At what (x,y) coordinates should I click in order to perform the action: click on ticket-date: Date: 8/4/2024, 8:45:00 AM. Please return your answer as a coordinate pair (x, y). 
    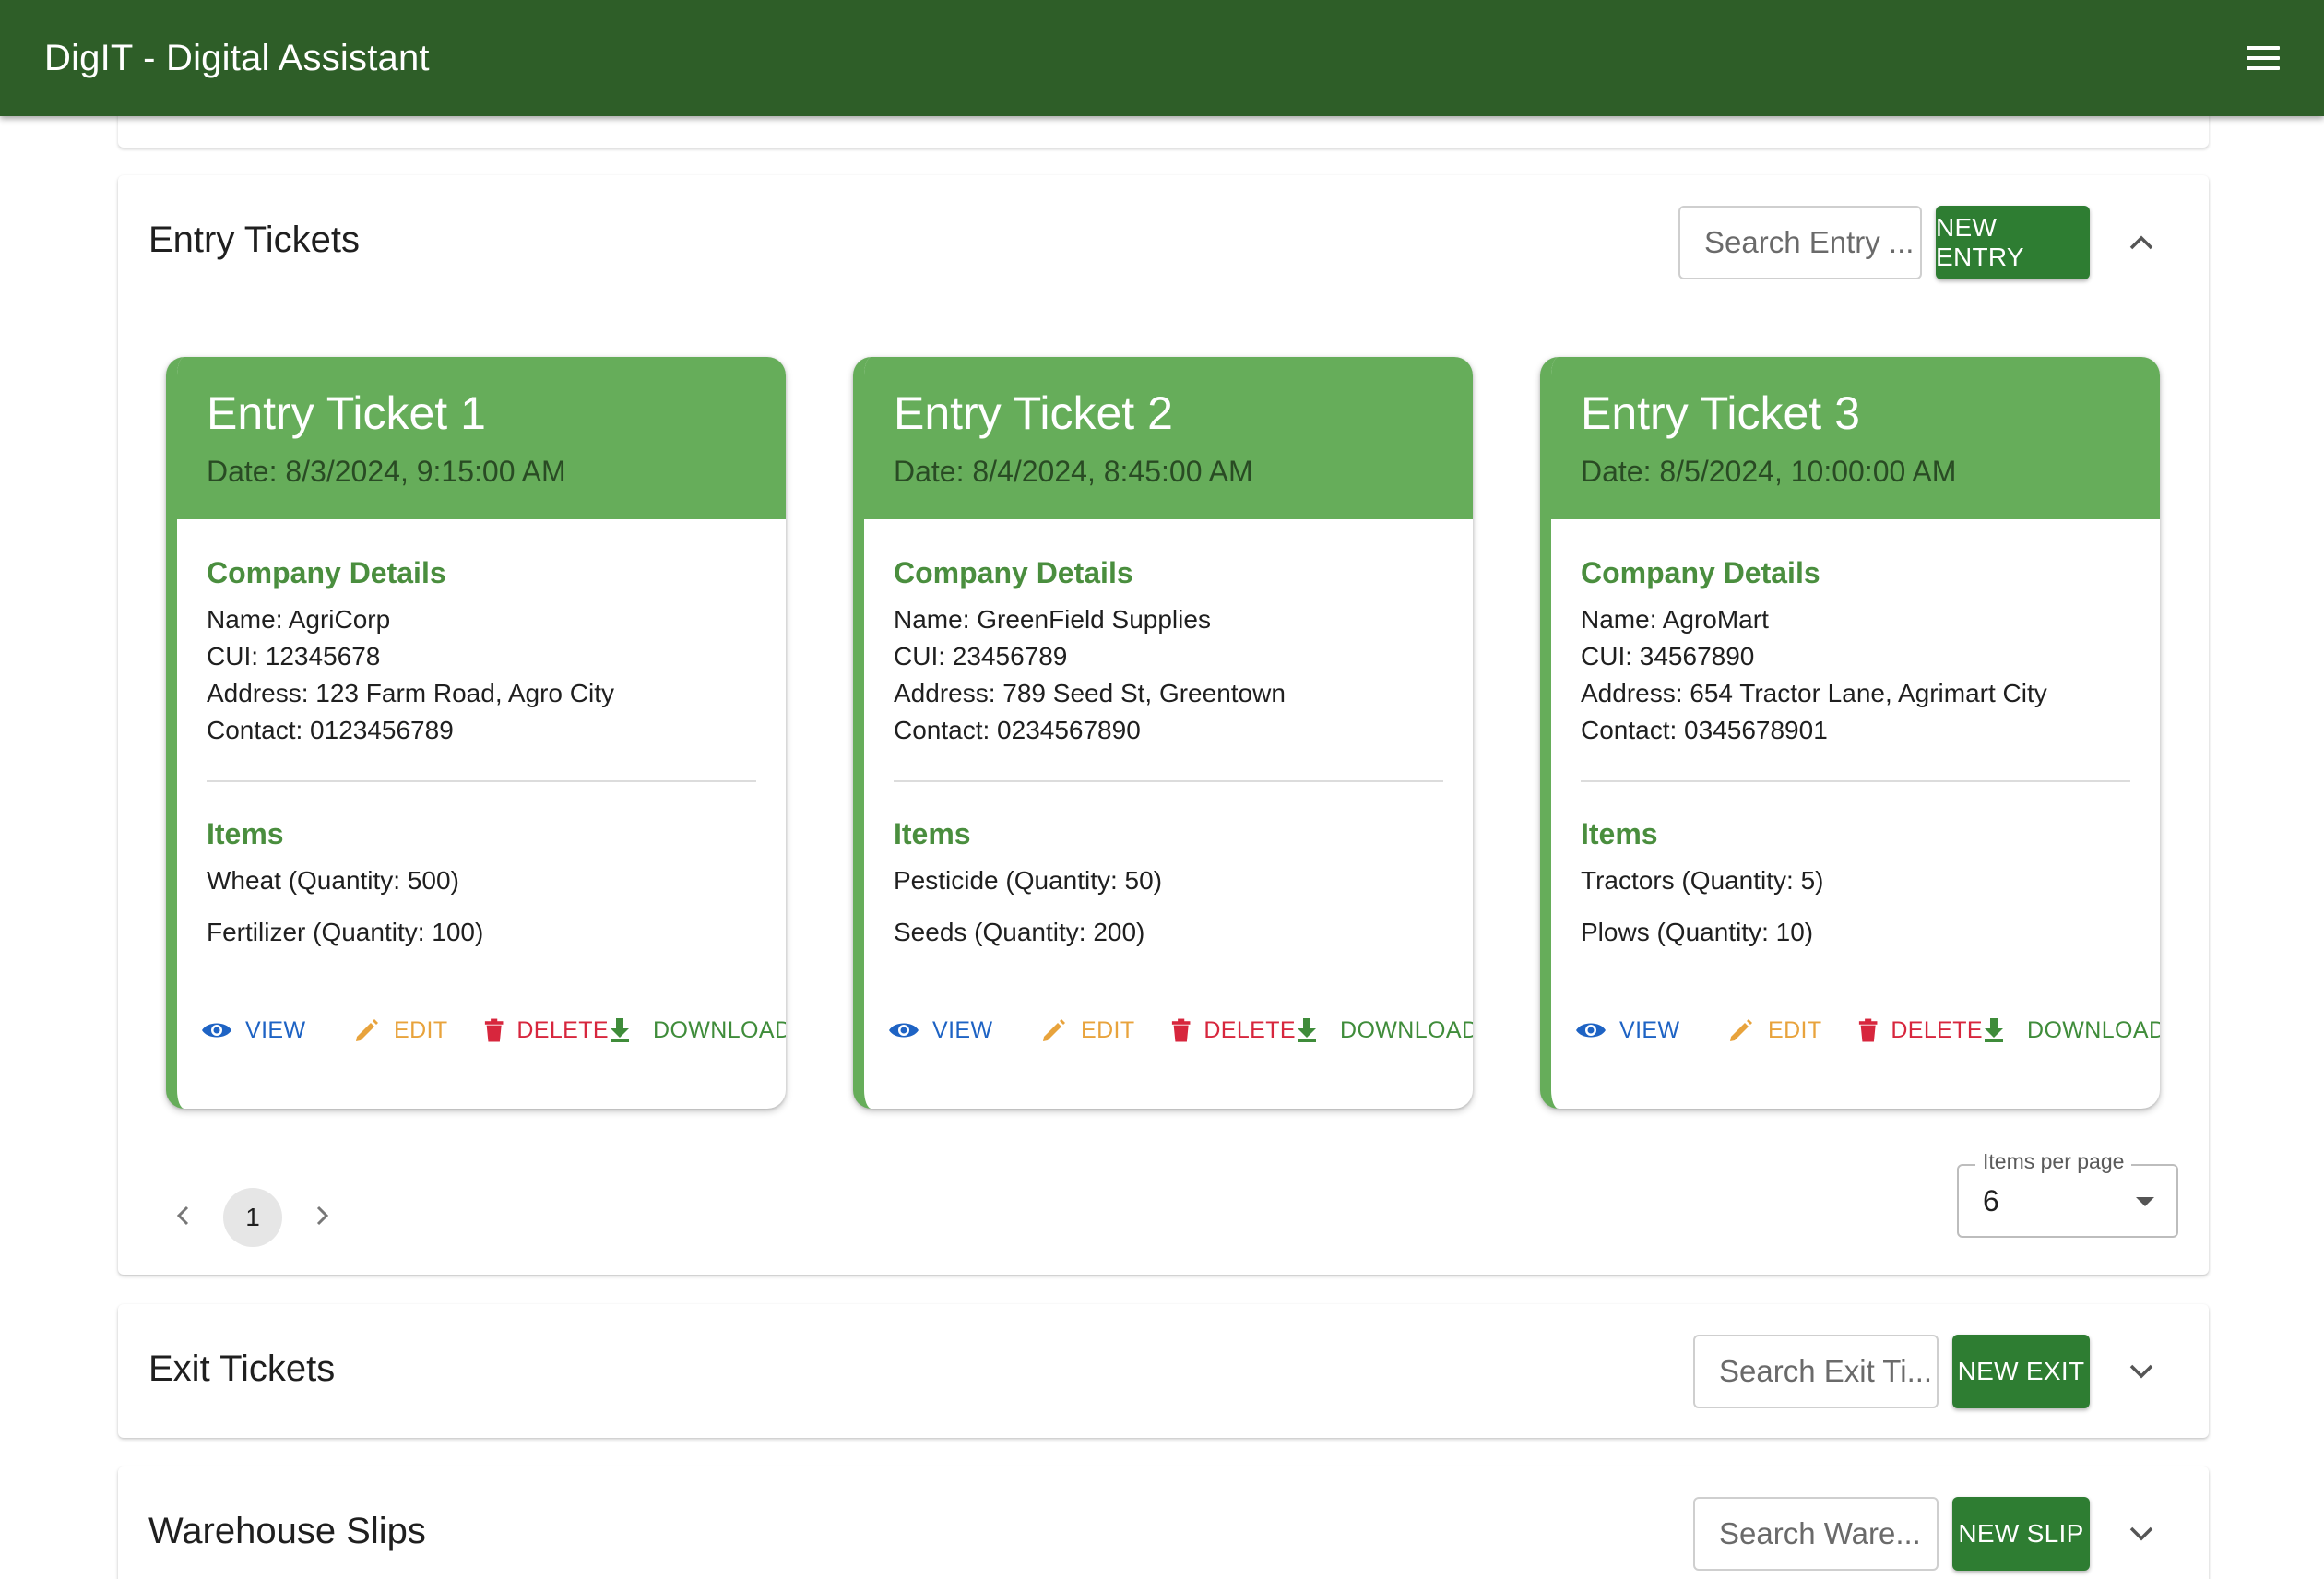
    Looking at the image, I should click on (1073, 472).